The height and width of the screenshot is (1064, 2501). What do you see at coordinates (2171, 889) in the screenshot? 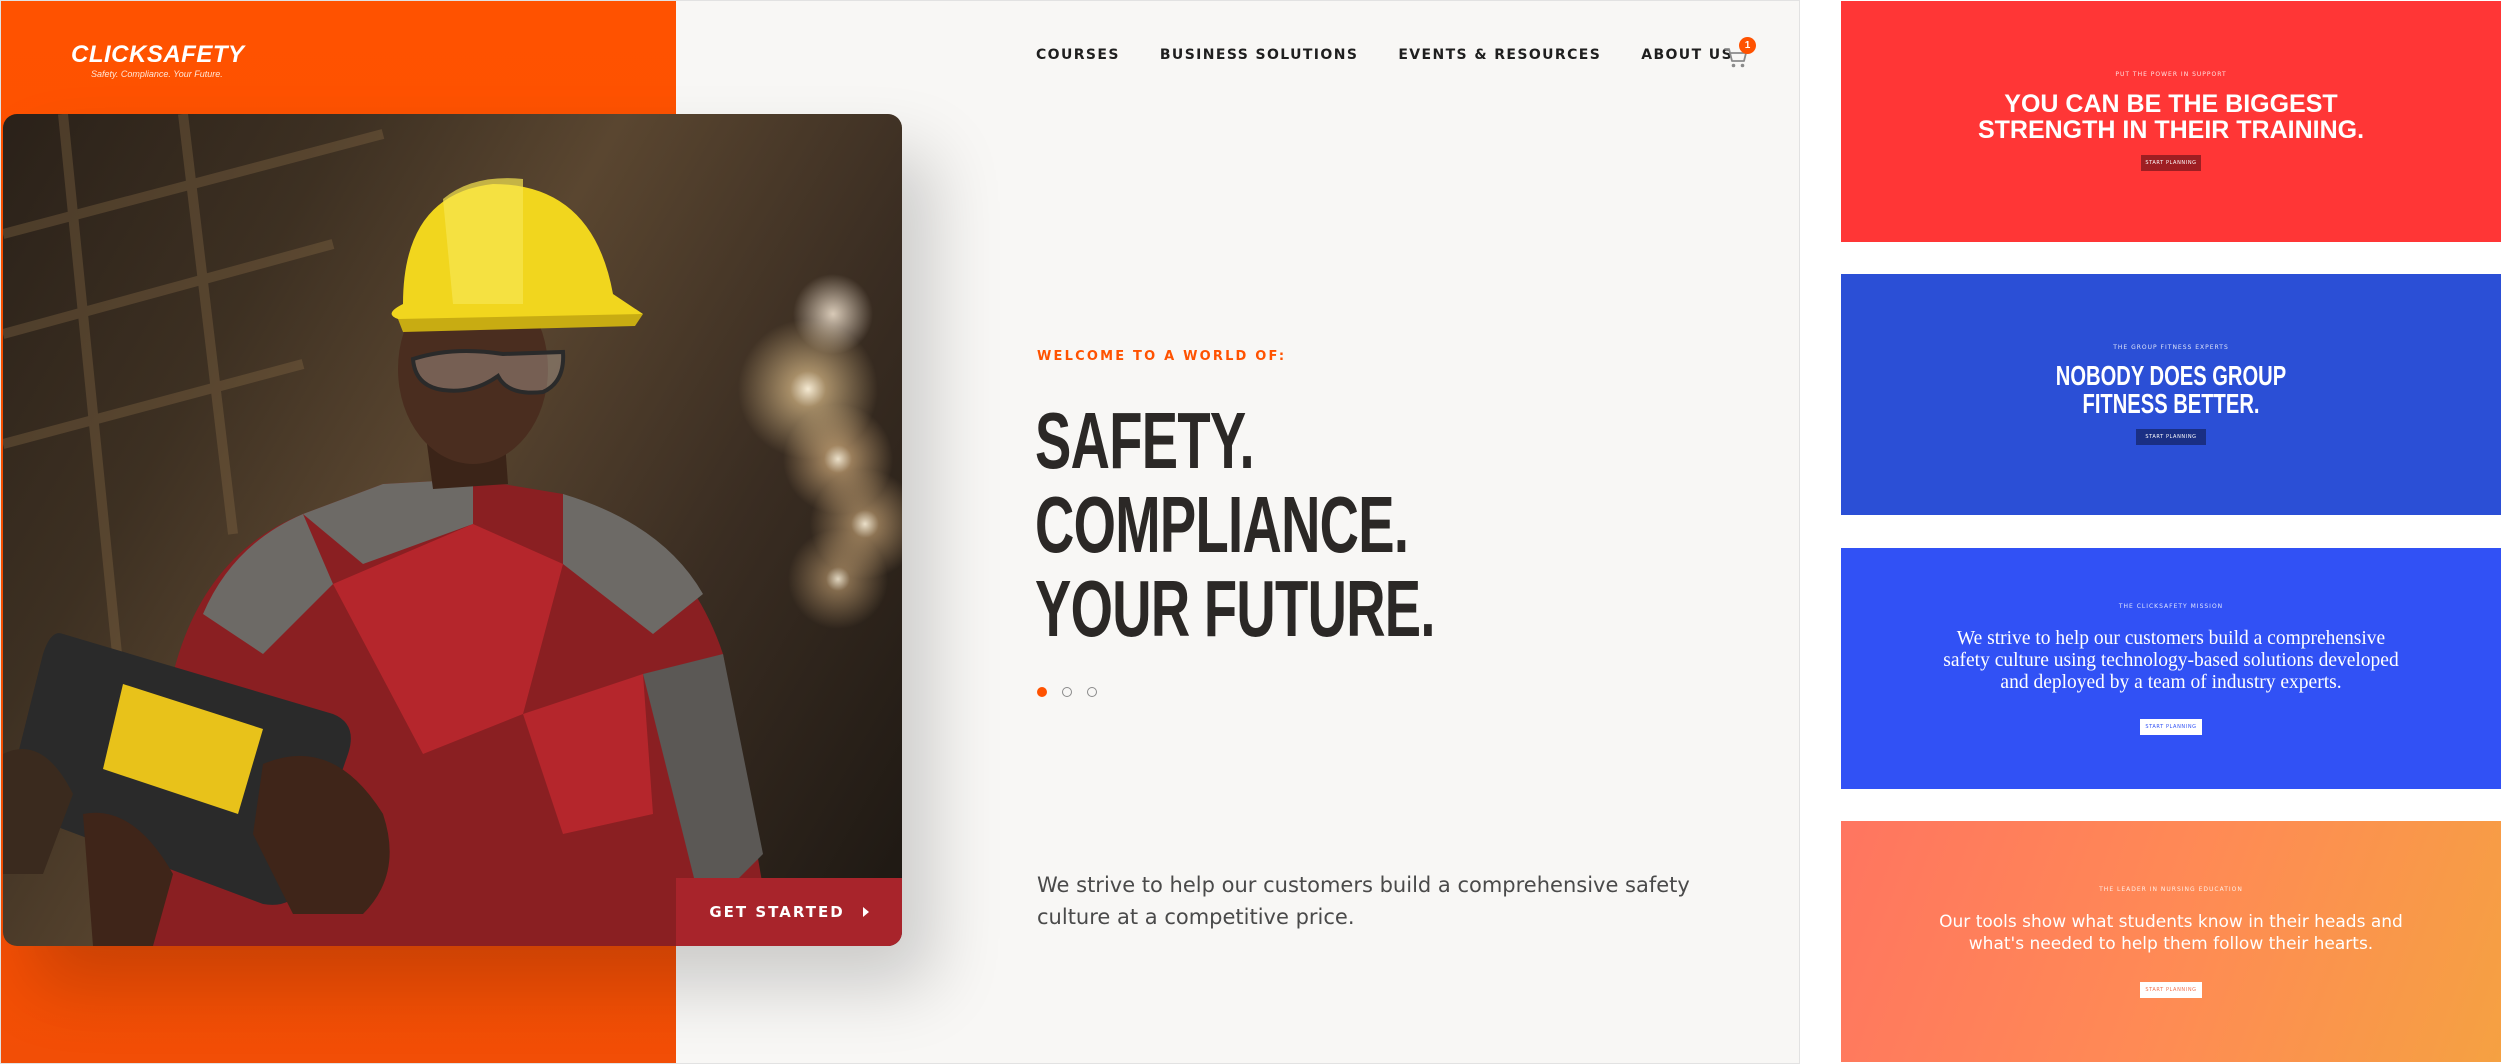
I see `banner-eyebrow: THE LEADER IN NURSING EDUCATION` at bounding box center [2171, 889].